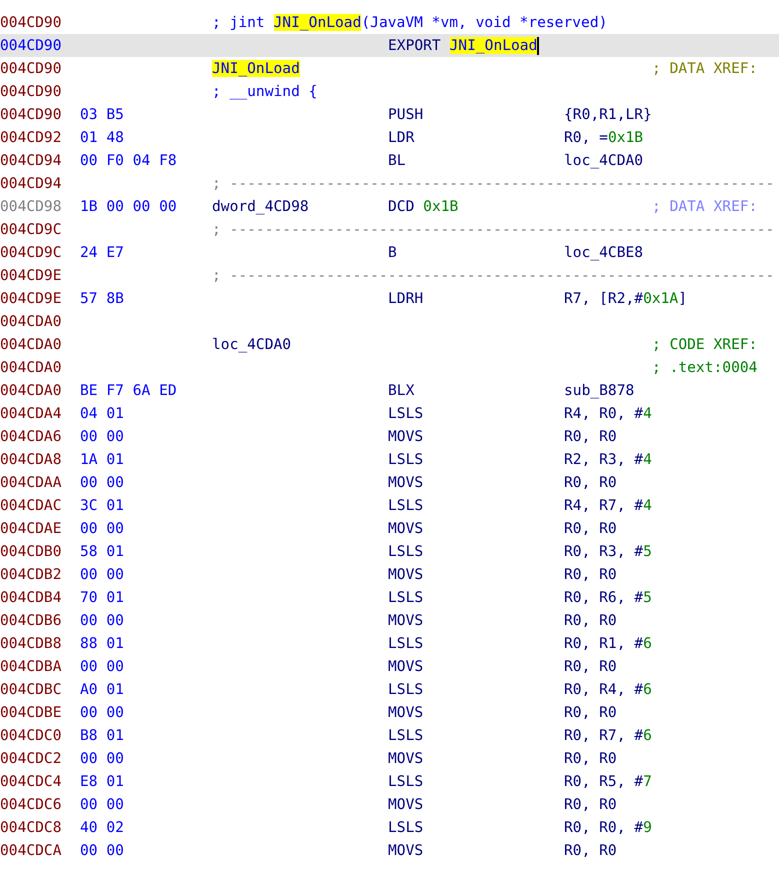 This screenshot has width=779, height=870. Describe the element at coordinates (599, 390) in the screenshot. I see `operand-text: sub_B878` at that location.